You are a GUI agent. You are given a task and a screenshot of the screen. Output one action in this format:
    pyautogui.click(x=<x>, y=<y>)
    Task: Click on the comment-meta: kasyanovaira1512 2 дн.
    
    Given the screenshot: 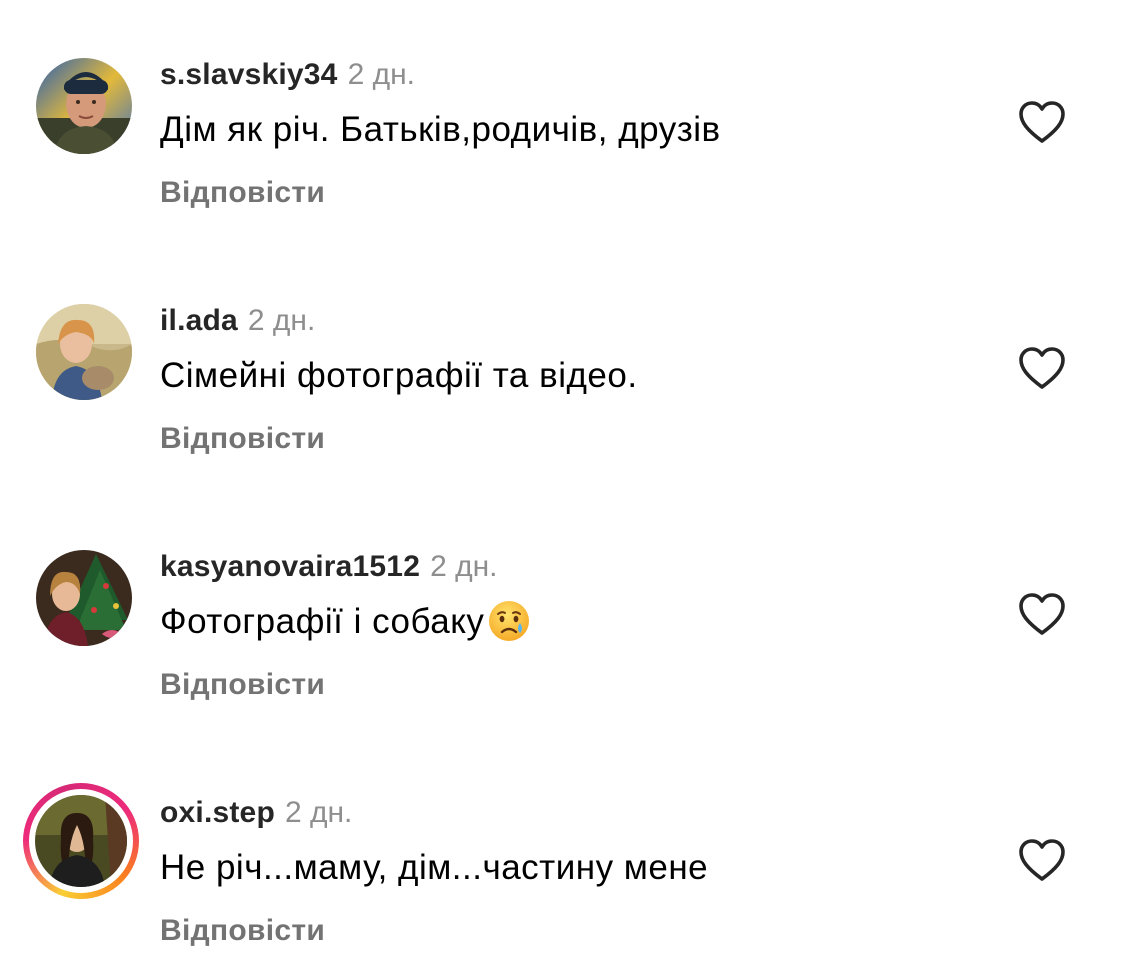 What is the action you would take?
    pyautogui.click(x=329, y=567)
    